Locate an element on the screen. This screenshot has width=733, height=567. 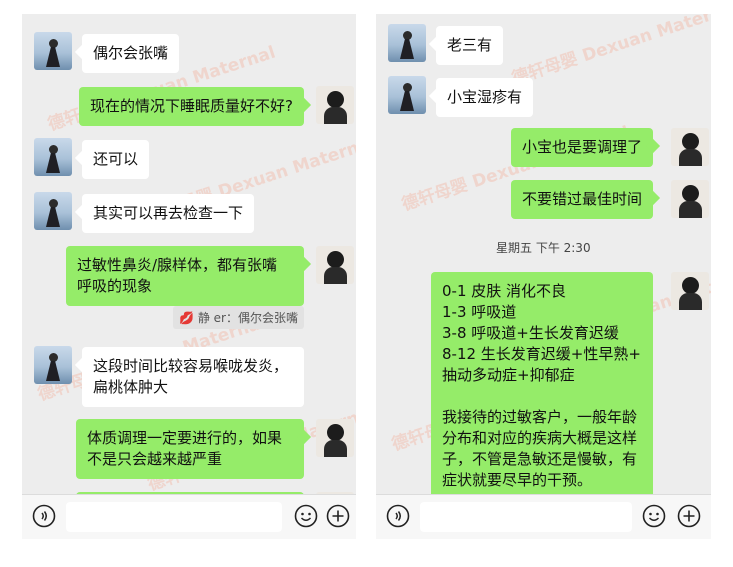
received-message: 还可以 is located at coordinates (116, 159).